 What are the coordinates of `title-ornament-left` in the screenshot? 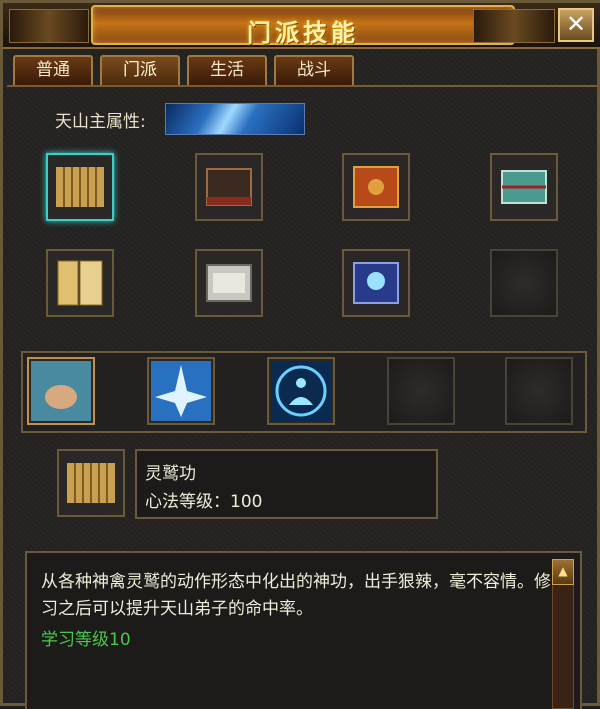 It's located at (49, 26).